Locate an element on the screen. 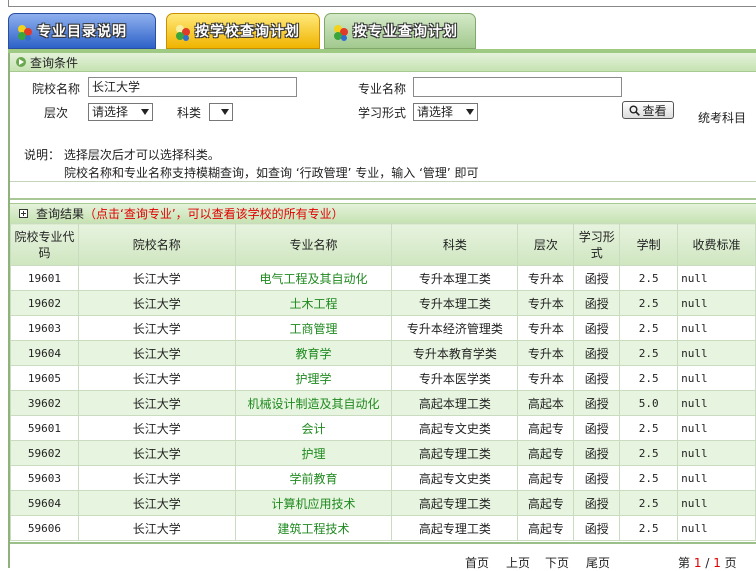 The image size is (756, 571). cell-category: 专升本医学类 is located at coordinates (455, 378).